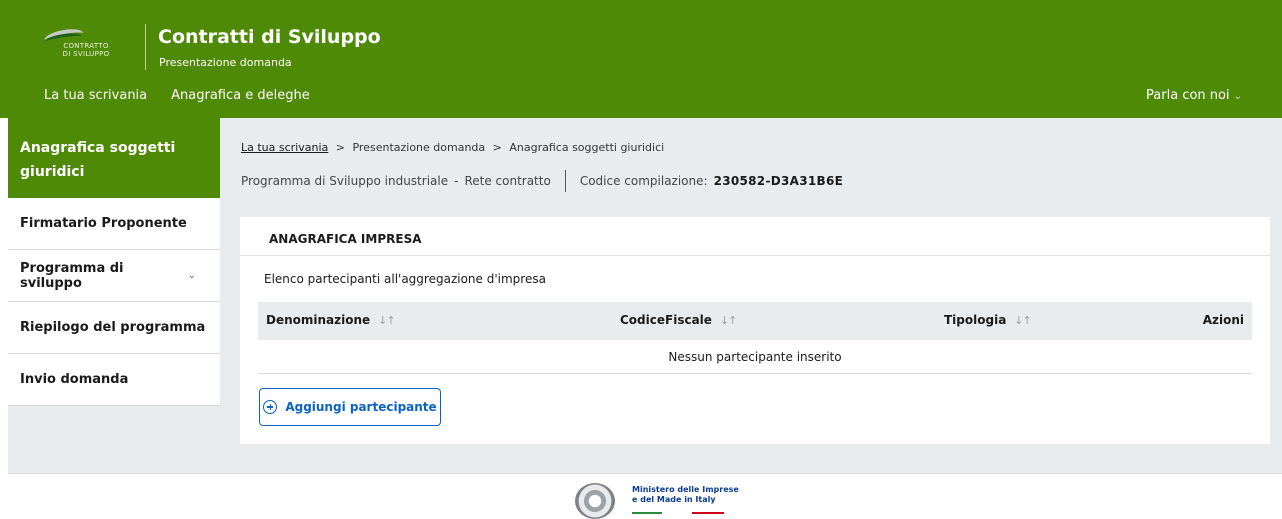 The height and width of the screenshot is (519, 1282). What do you see at coordinates (318, 320) in the screenshot?
I see `column-label: Denominazione` at bounding box center [318, 320].